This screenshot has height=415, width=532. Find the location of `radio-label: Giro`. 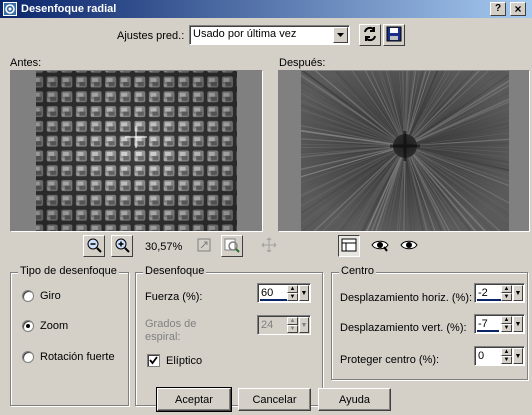

radio-label: Giro is located at coordinates (50, 296).